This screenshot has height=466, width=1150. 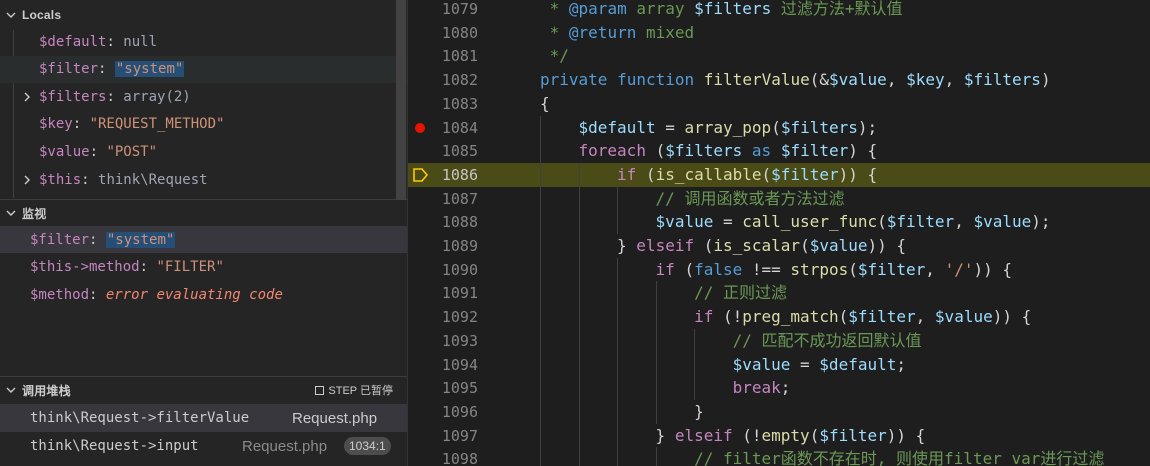 What do you see at coordinates (421, 175) in the screenshot?
I see `debug-current-line-arrow-icon` at bounding box center [421, 175].